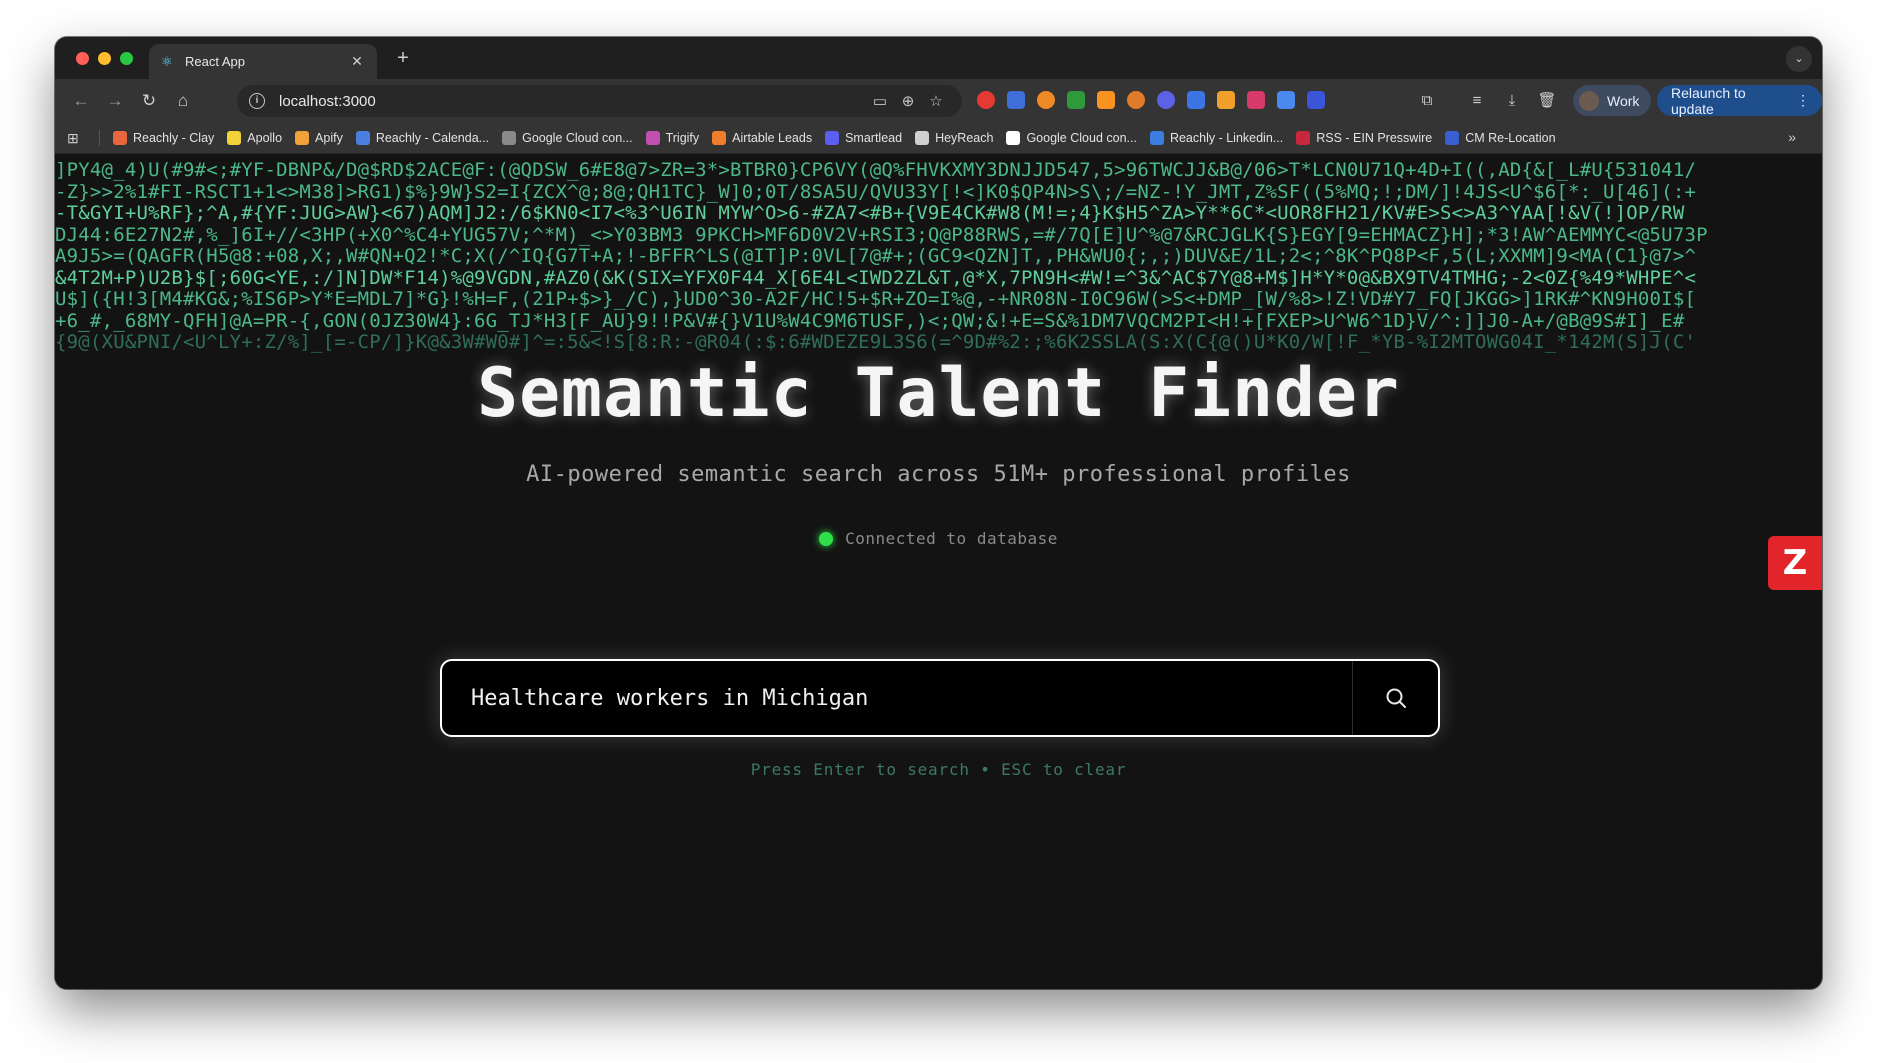  I want to click on orange-swirl-extension-icon, so click(1046, 100).